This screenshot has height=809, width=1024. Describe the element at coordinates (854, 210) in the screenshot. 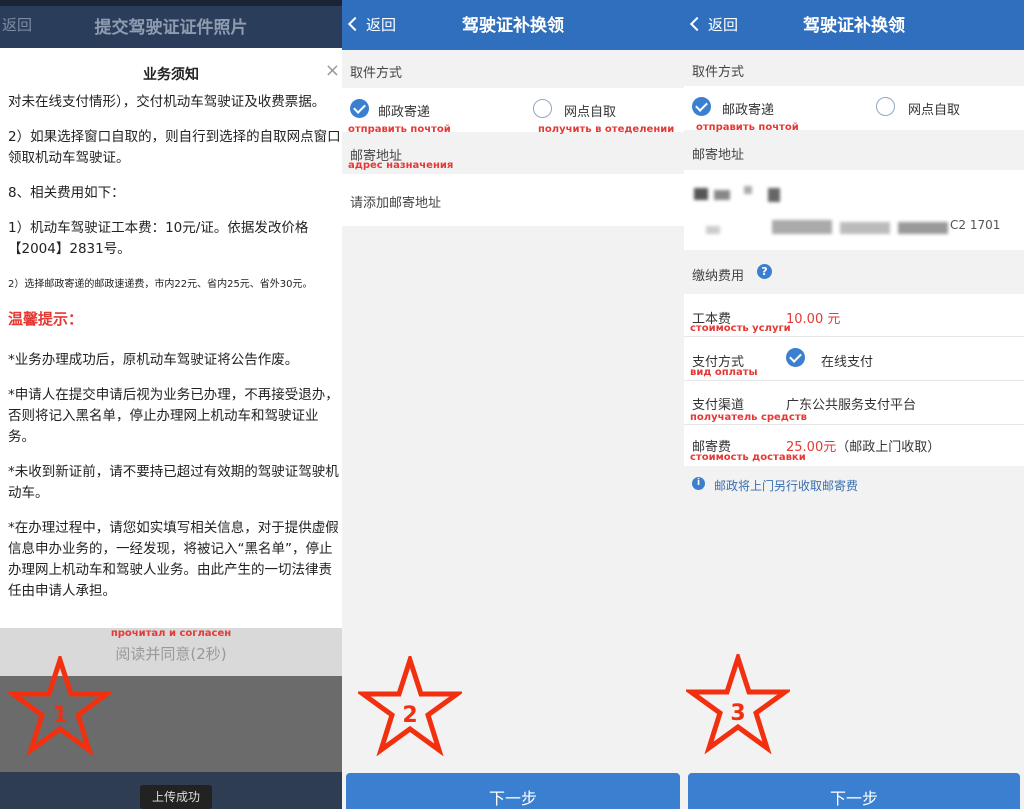

I see `address-card: C2 1701` at that location.